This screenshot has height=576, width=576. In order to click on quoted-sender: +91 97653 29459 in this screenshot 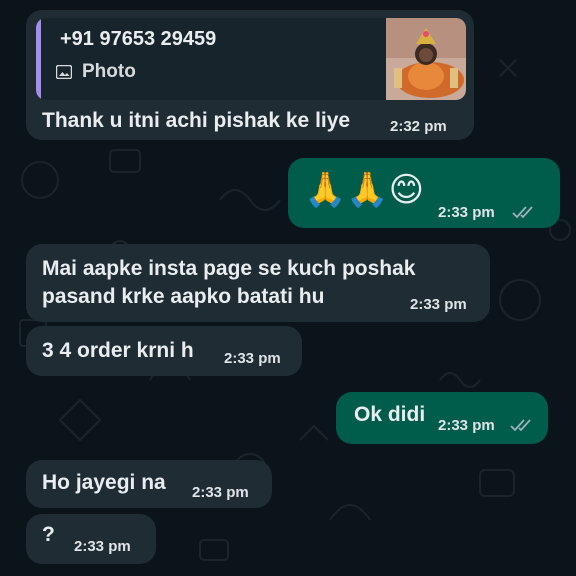, I will do `click(138, 39)`.